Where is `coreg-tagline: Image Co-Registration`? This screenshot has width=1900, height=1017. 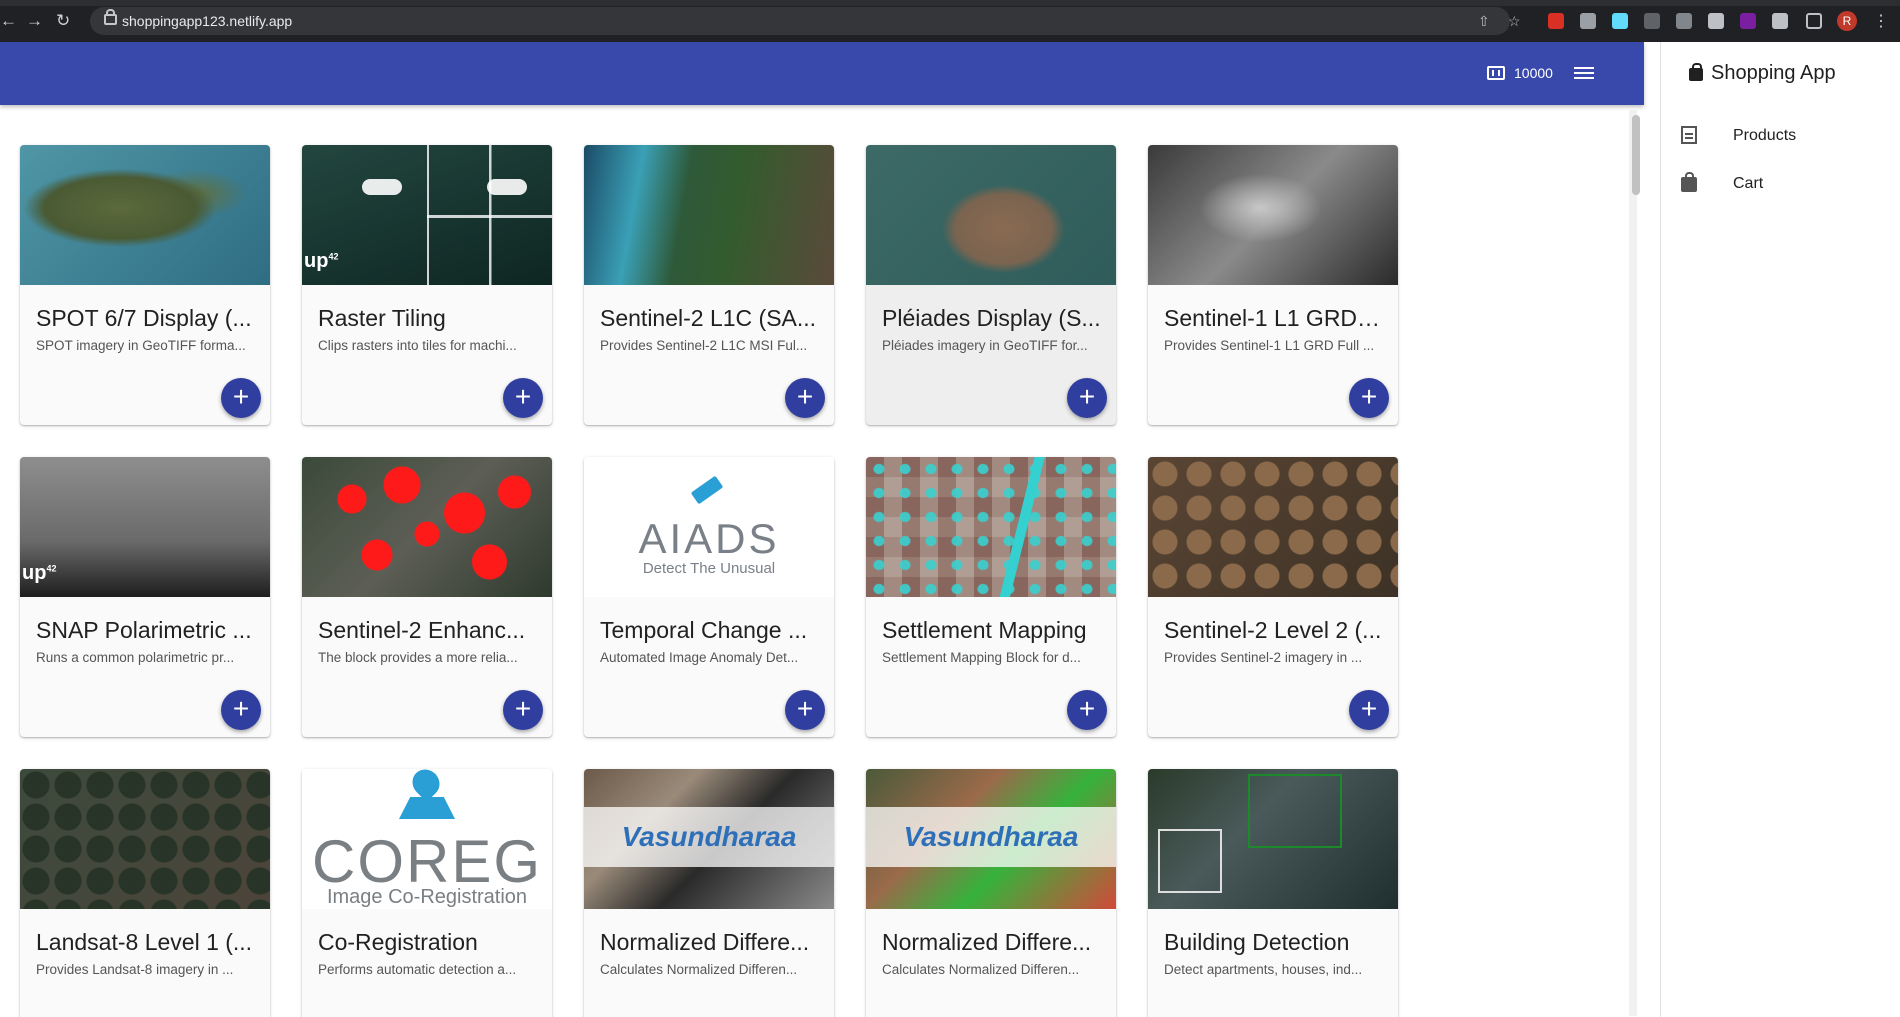 coreg-tagline: Image Co-Registration is located at coordinates (427, 897).